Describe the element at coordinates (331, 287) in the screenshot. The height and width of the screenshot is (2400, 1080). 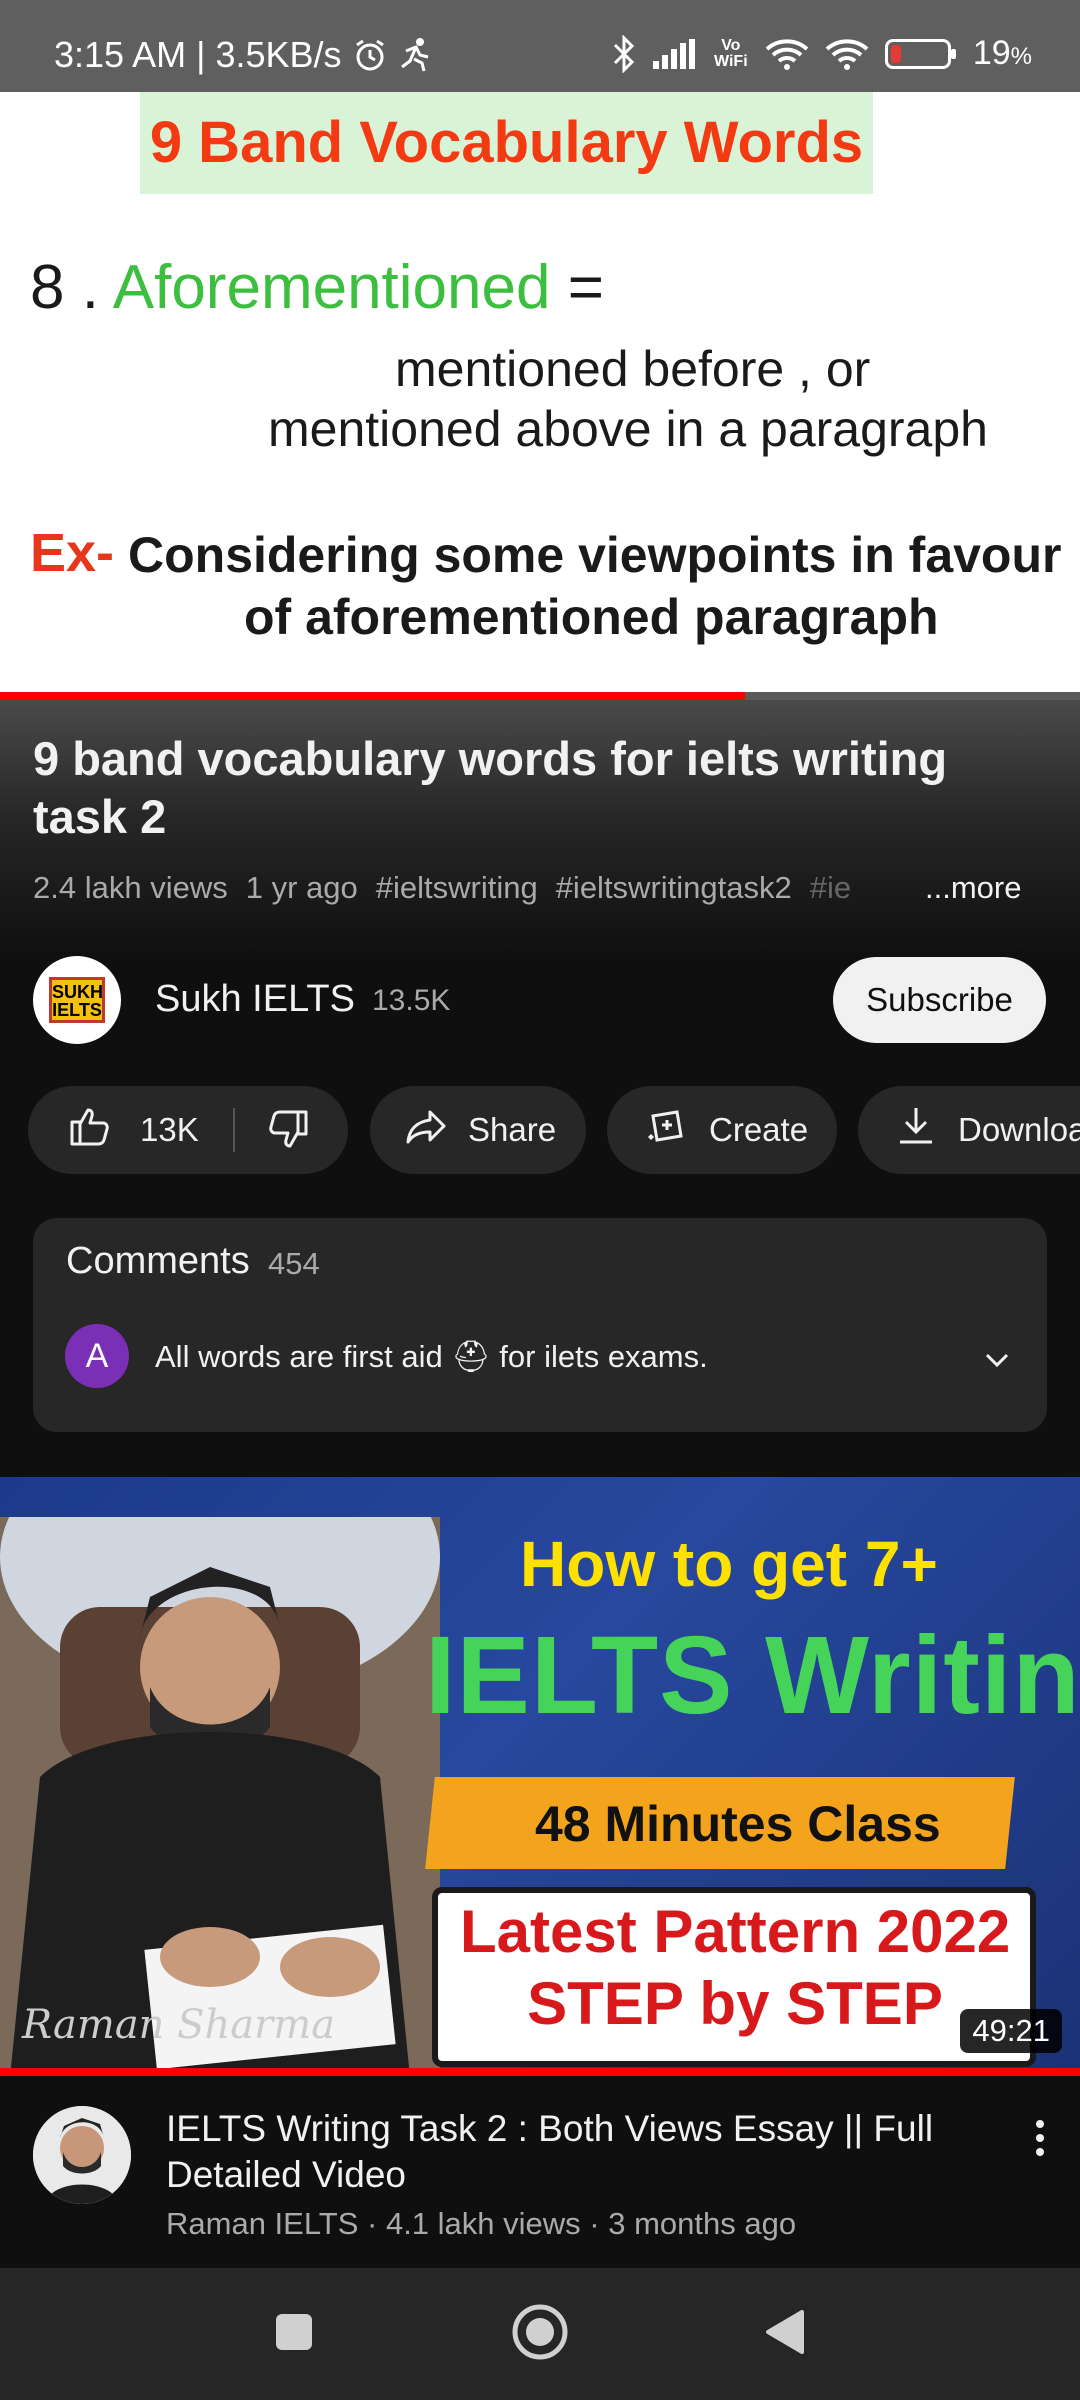
I see `vocab-word: Aforementioned` at that location.